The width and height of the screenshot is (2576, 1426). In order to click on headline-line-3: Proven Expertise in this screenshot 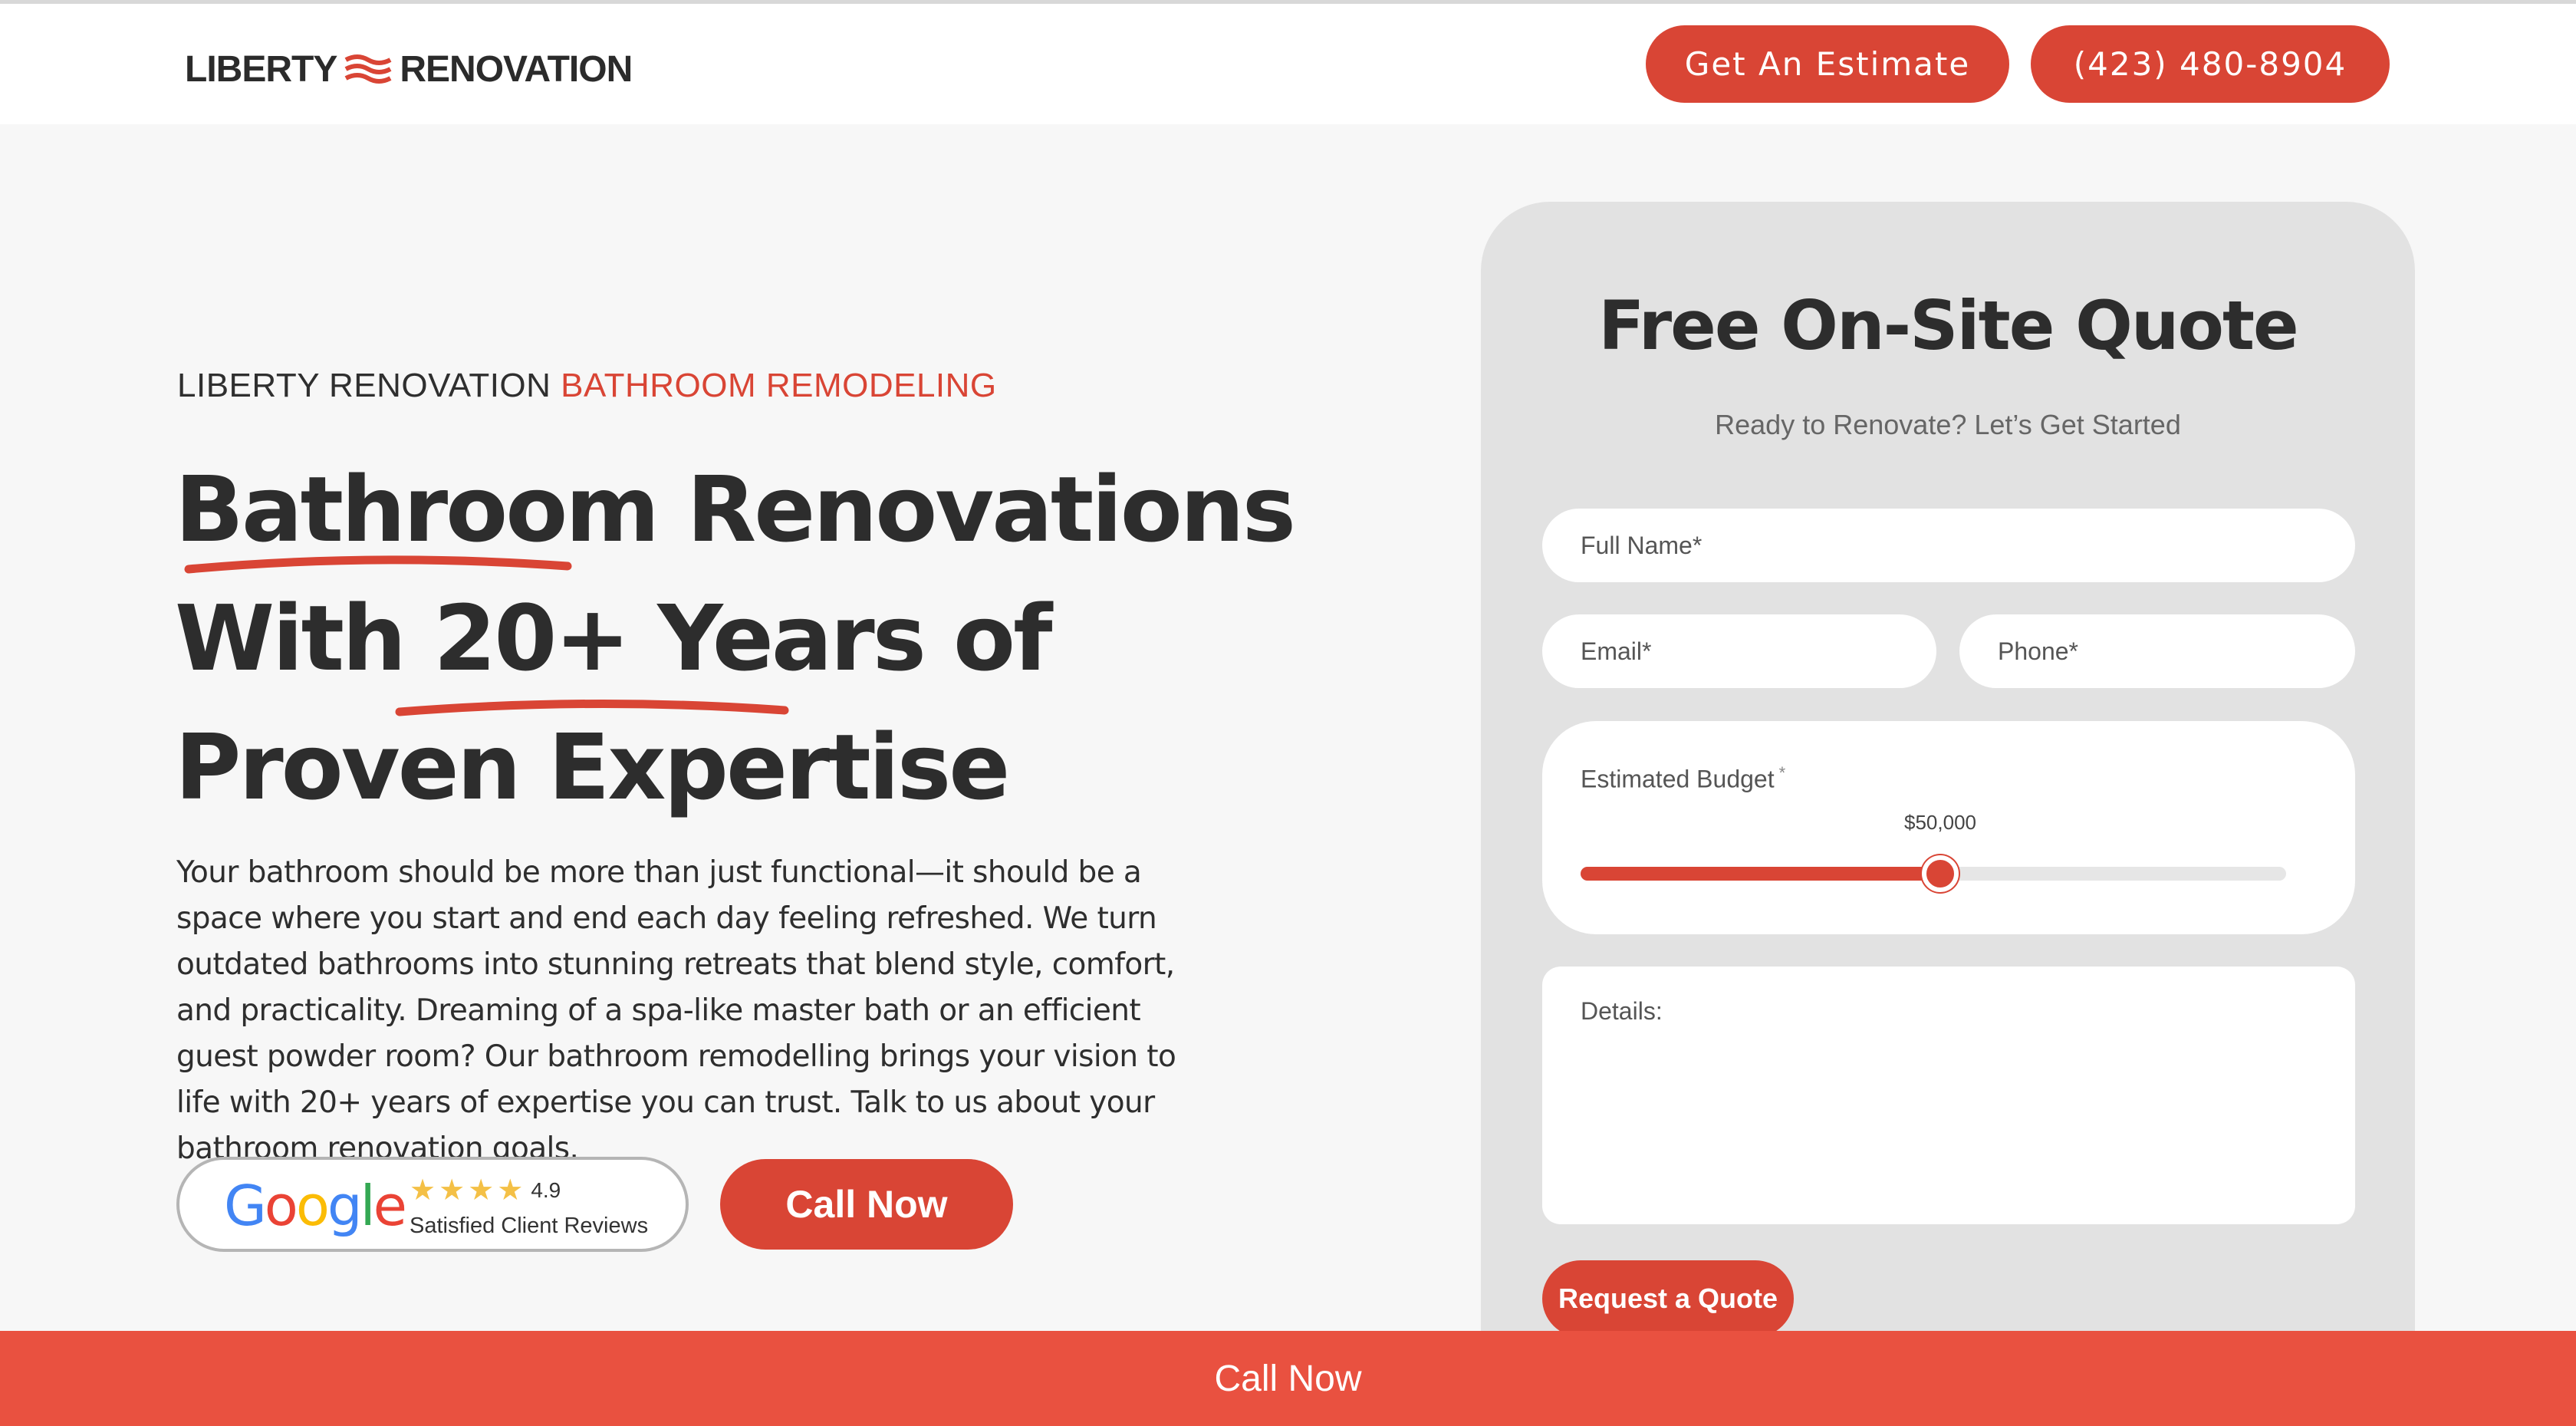, I will do `click(592, 767)`.